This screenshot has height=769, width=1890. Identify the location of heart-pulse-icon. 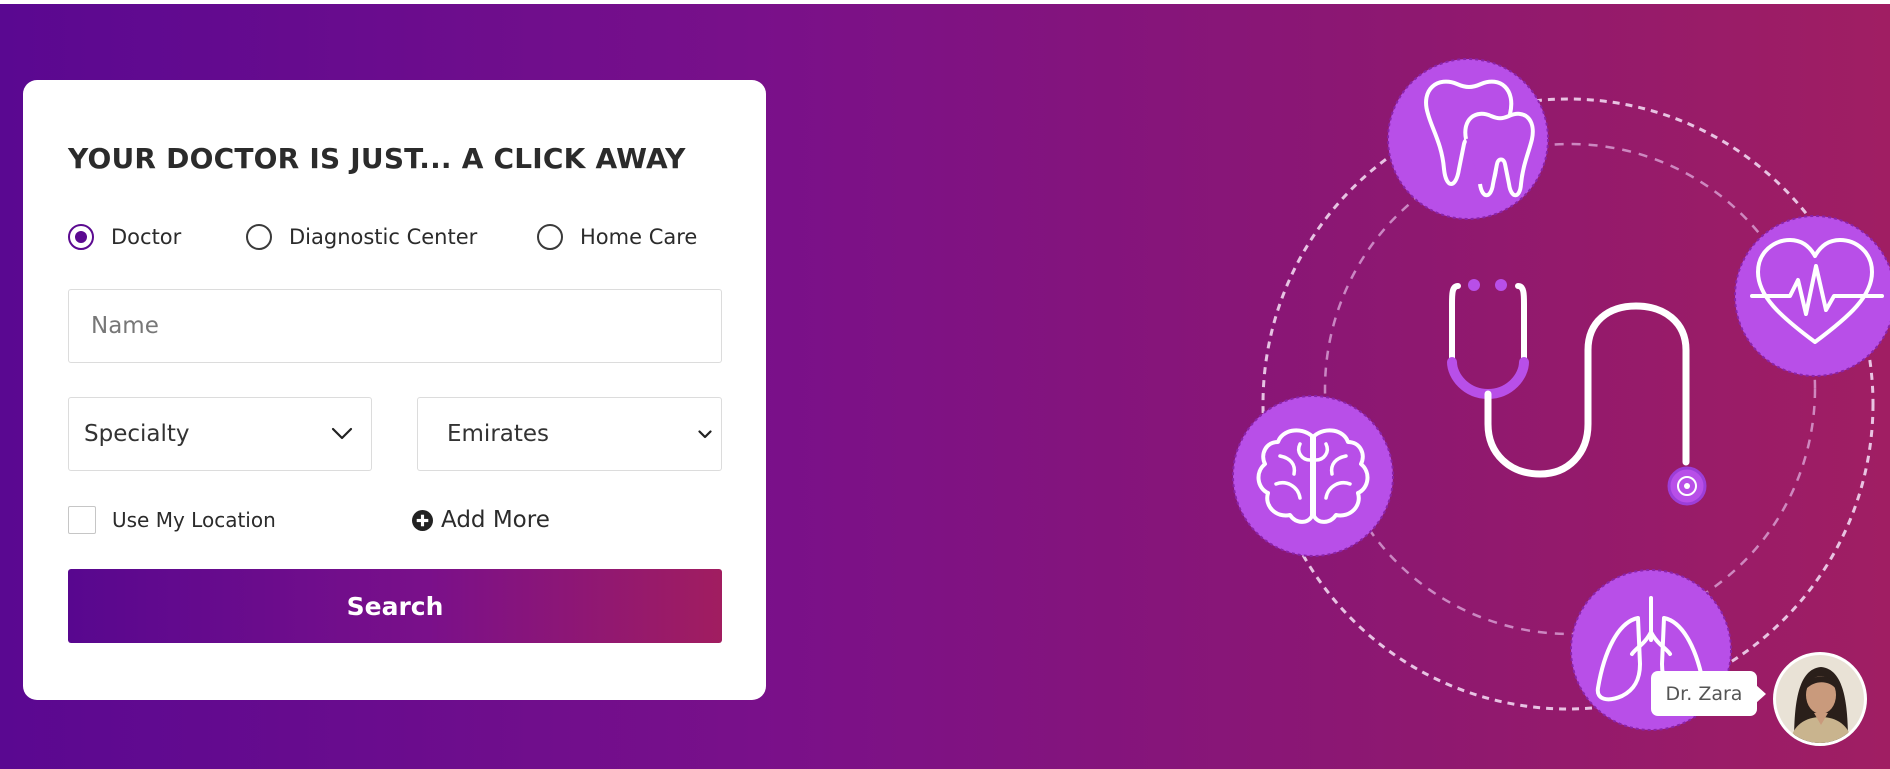
(1812, 296).